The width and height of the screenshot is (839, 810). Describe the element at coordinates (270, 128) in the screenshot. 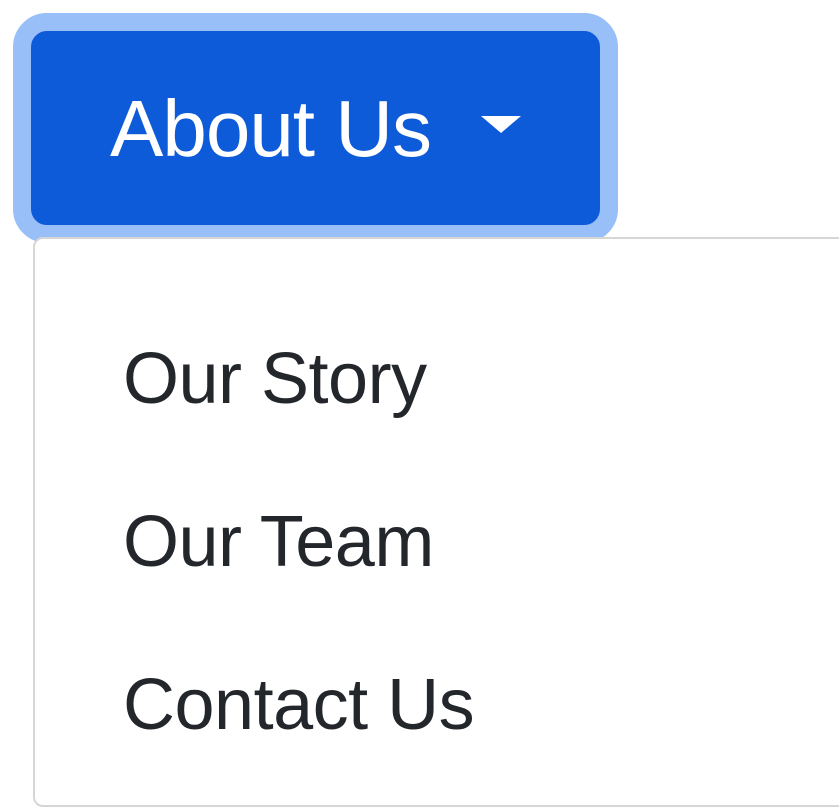

I see `dropdown-toggle-label: About Us` at that location.